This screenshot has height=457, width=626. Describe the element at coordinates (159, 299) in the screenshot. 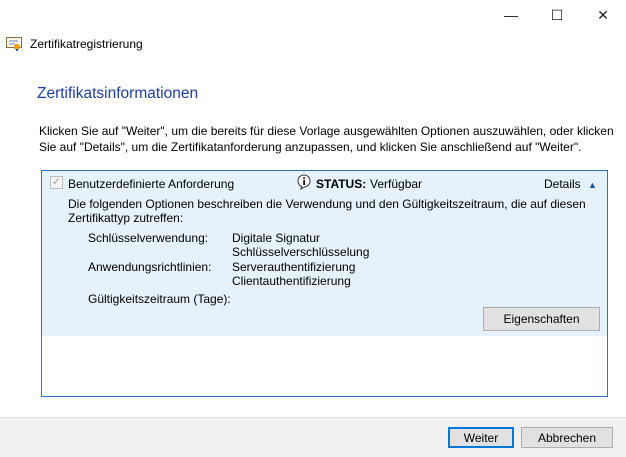

I see `validity-label: Gültigkeitszeitraum (Tage):` at that location.